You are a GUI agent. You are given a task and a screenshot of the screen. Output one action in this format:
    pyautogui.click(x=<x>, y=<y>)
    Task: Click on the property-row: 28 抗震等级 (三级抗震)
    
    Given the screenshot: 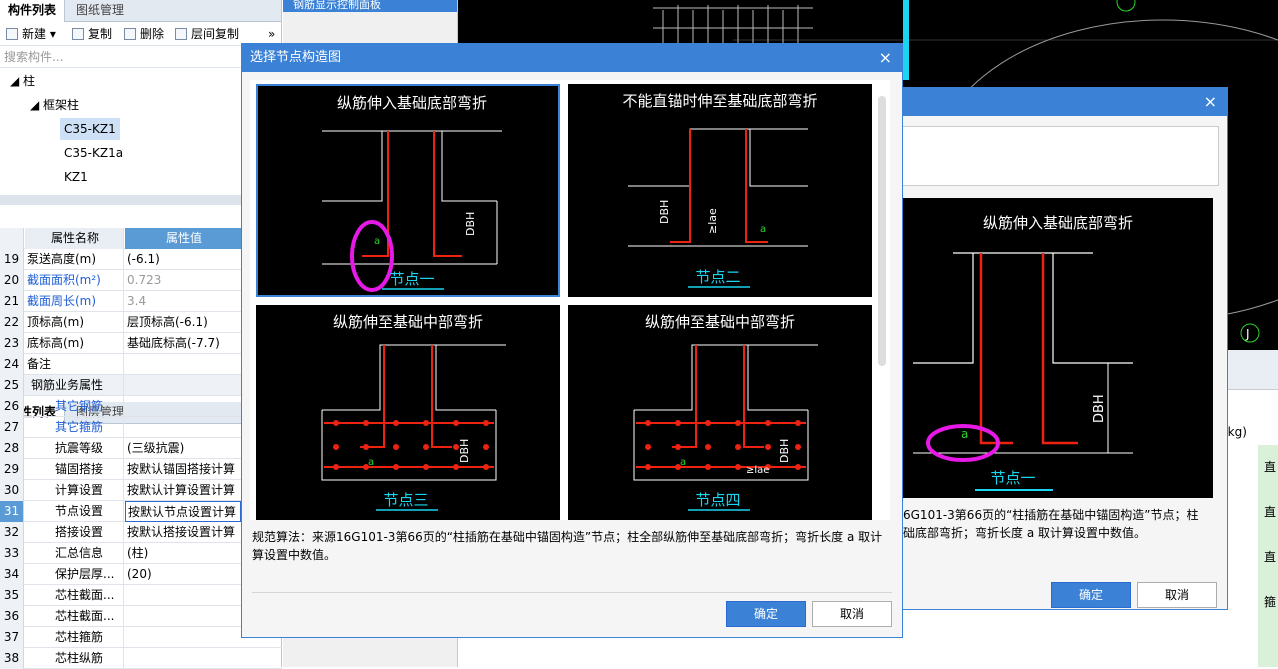 What is the action you would take?
    pyautogui.click(x=141, y=448)
    